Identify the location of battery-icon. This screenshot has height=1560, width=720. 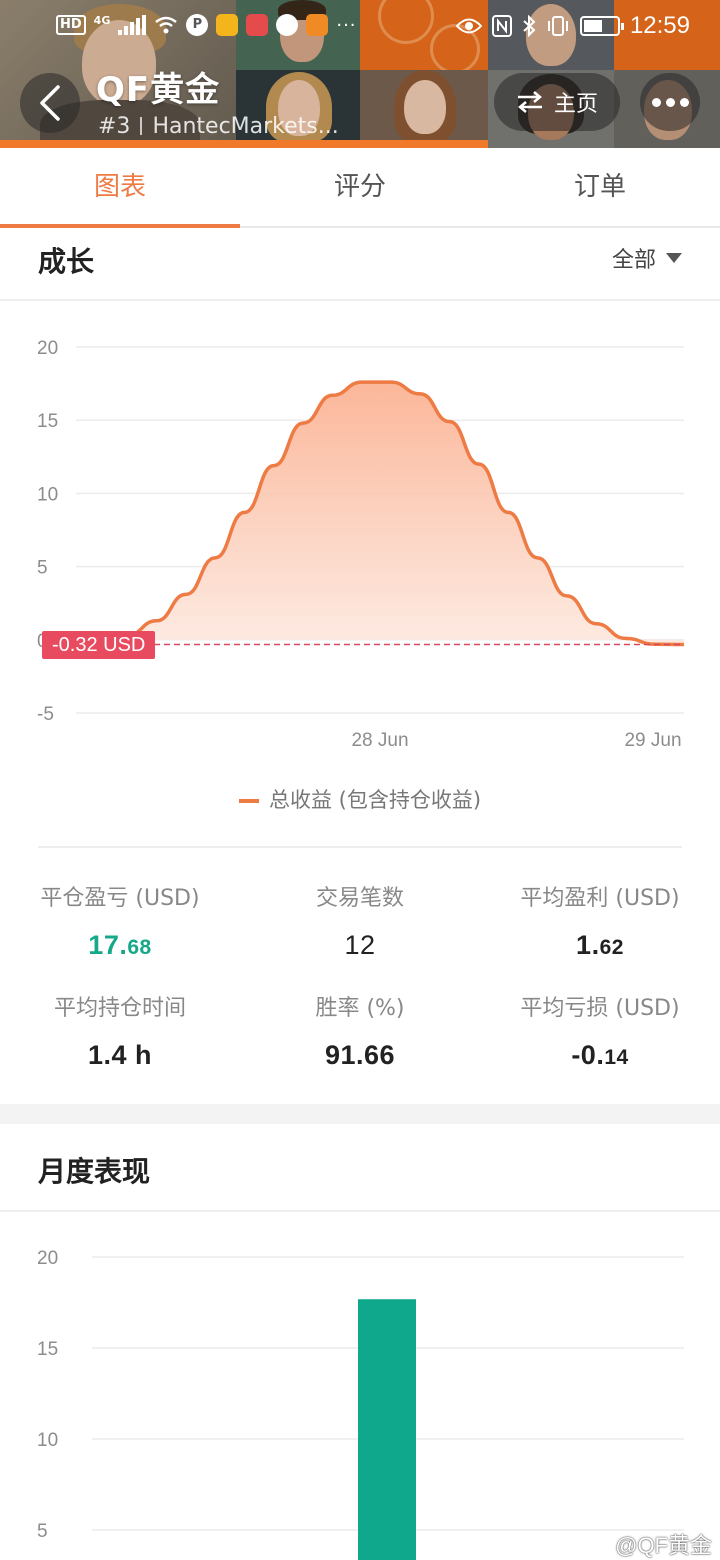
(601, 26).